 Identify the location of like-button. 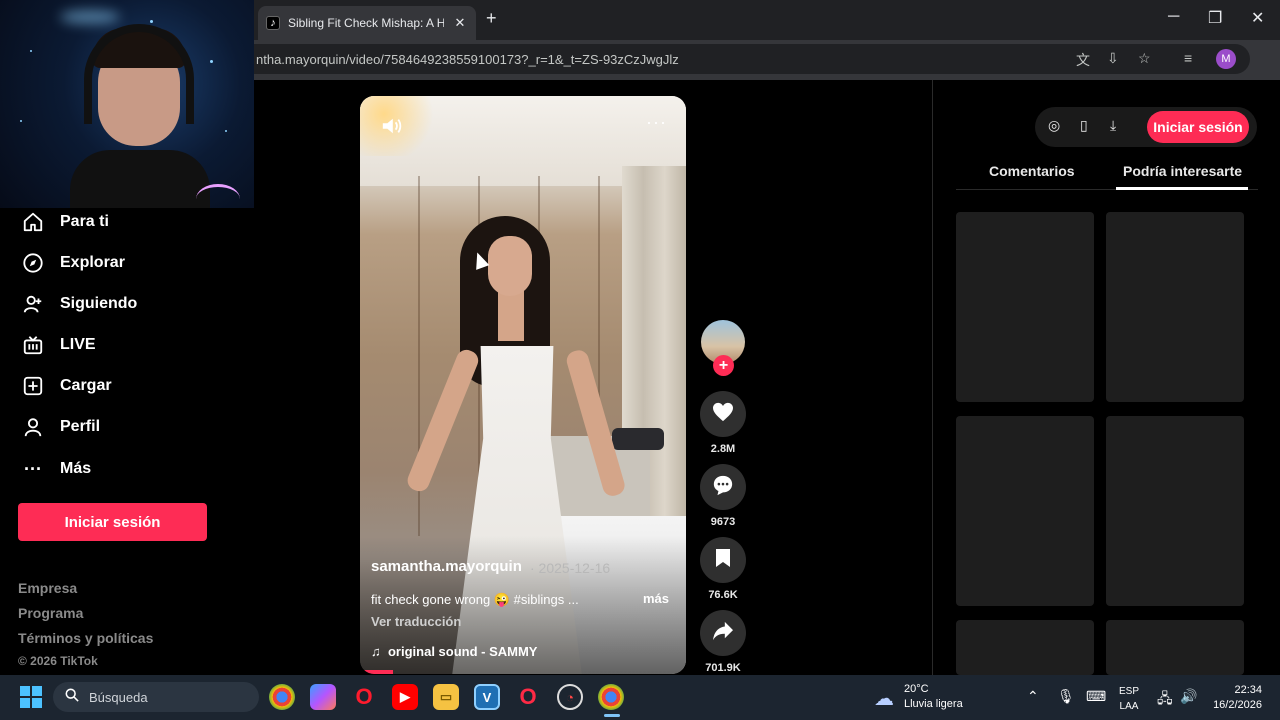
(723, 414).